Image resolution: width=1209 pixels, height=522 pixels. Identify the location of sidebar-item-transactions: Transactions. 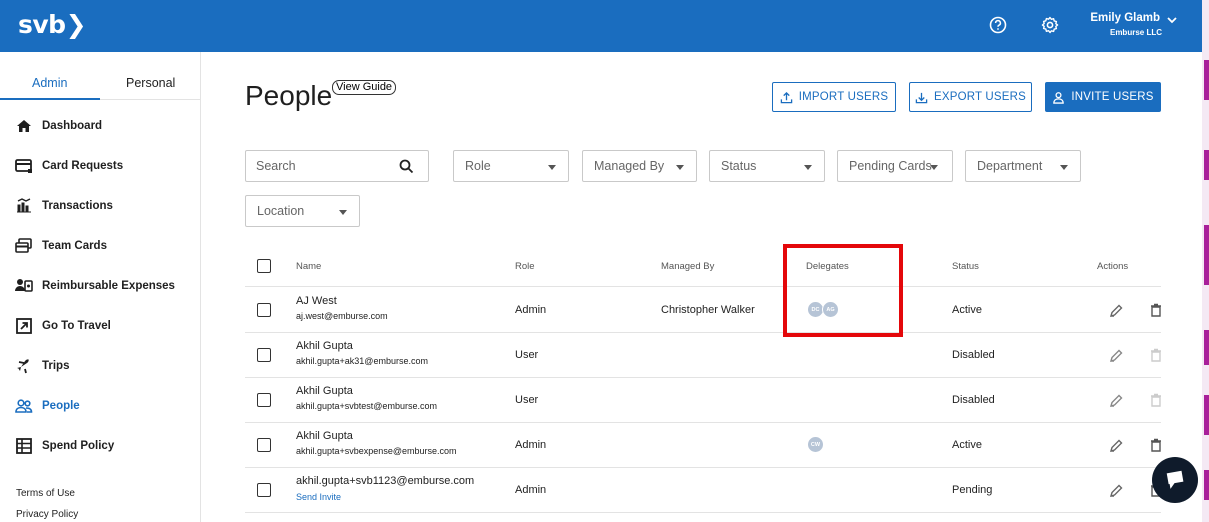
(63, 206).